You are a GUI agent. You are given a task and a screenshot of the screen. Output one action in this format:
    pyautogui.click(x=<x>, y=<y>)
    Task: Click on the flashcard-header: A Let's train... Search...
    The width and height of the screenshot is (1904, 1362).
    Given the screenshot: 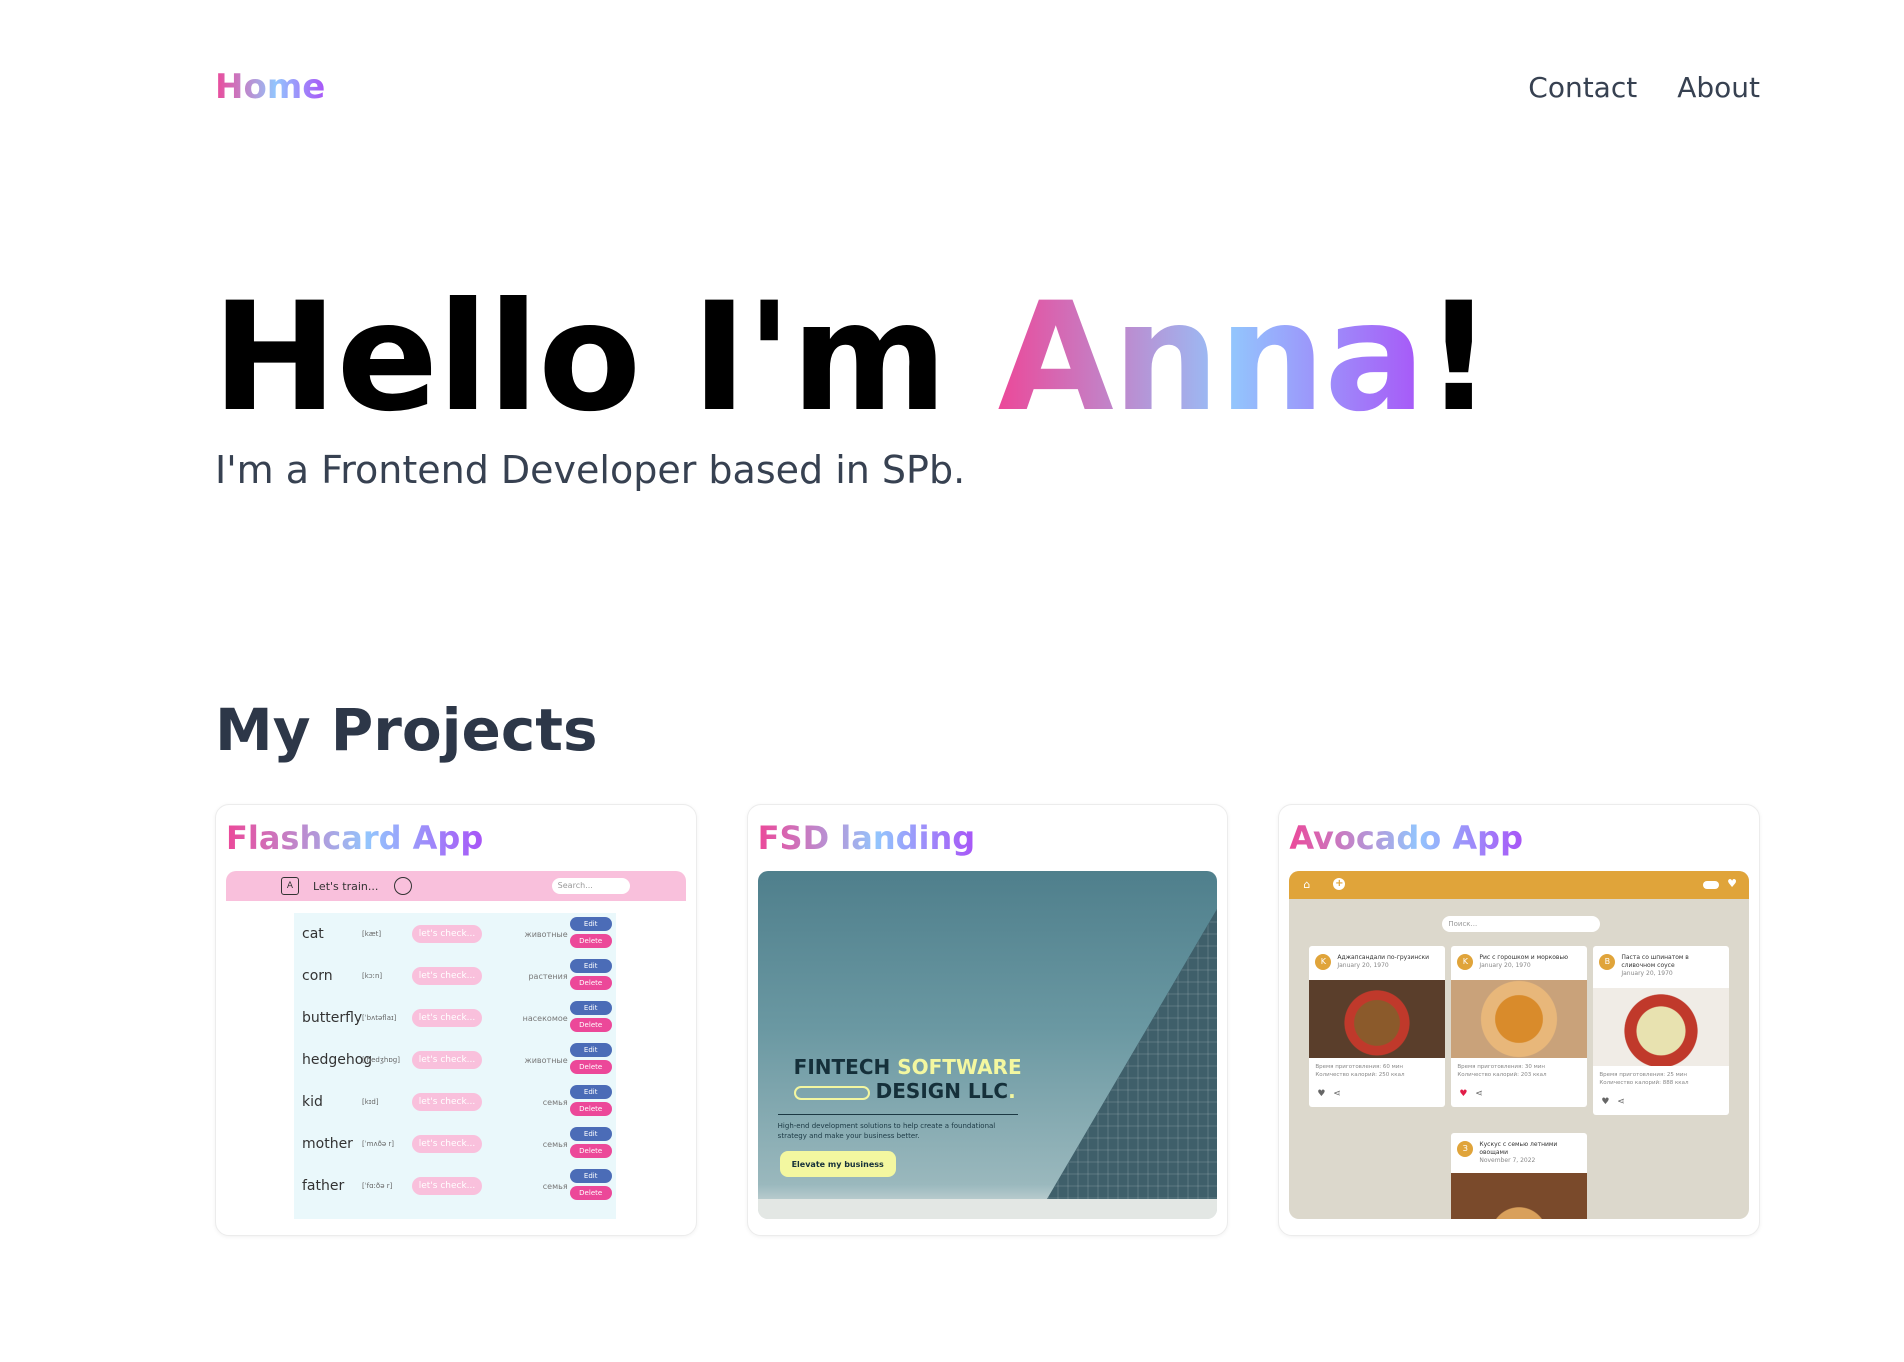 What is the action you would take?
    pyautogui.click(x=456, y=886)
    